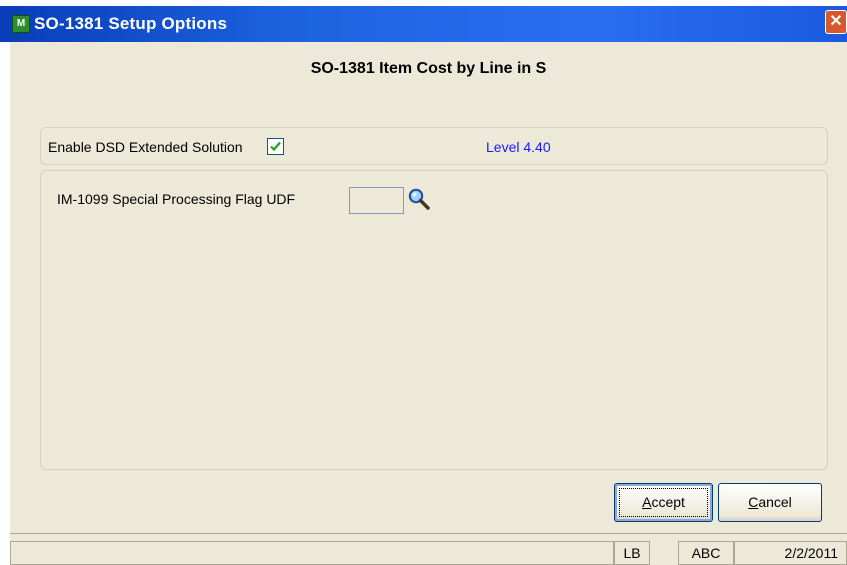  I want to click on udf-label: IM-1099 Special Processing Flag UDF, so click(176, 199).